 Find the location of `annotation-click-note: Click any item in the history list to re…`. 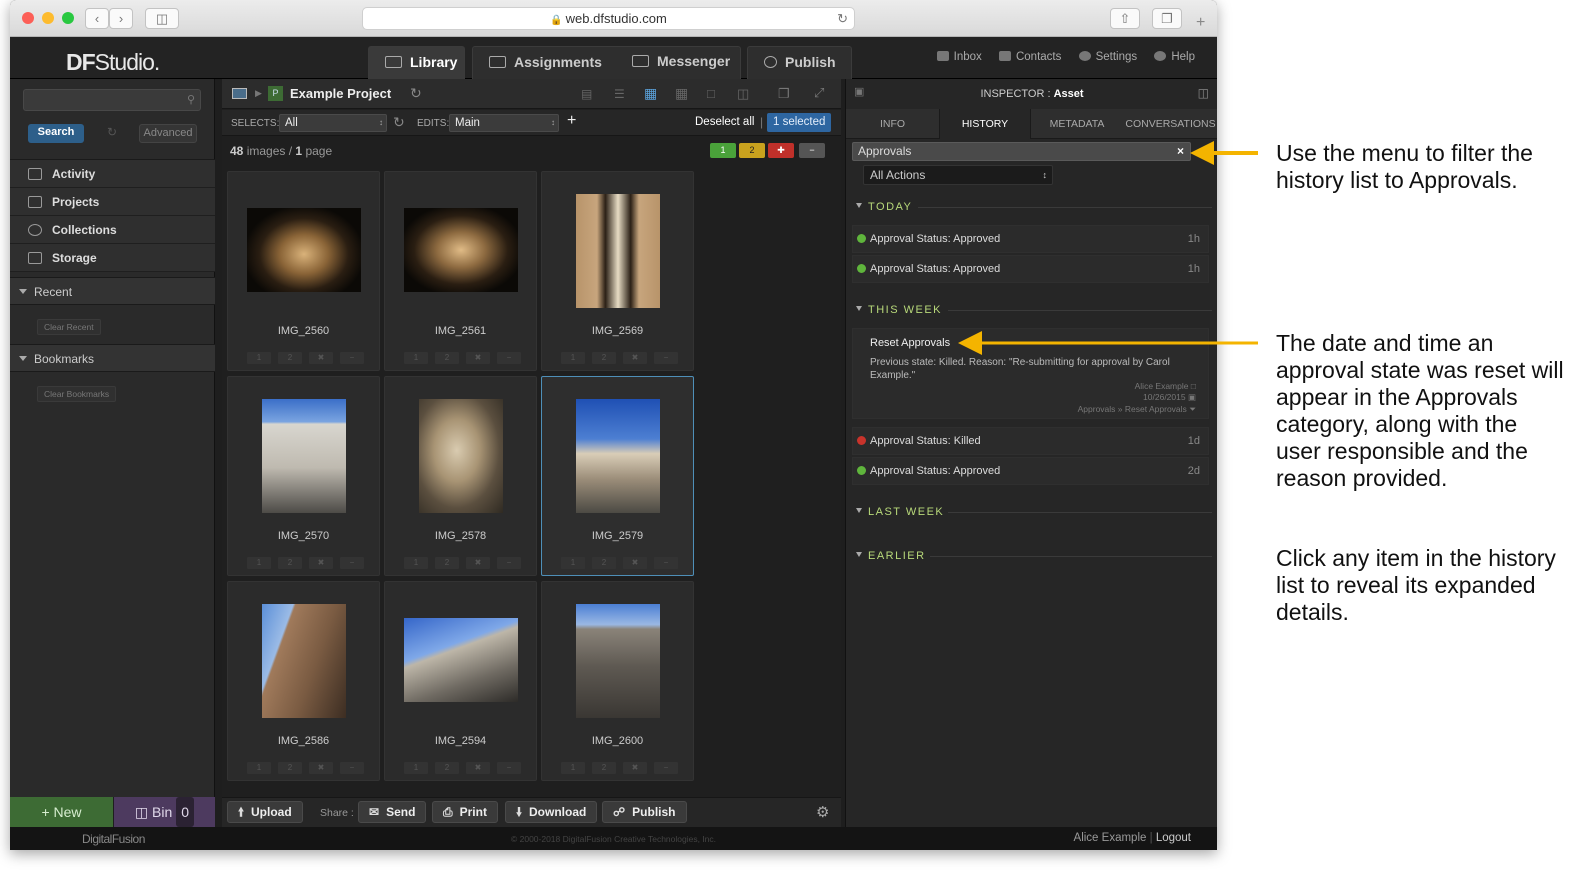

annotation-click-note: Click any item in the history list to re… is located at coordinates (1416, 585).